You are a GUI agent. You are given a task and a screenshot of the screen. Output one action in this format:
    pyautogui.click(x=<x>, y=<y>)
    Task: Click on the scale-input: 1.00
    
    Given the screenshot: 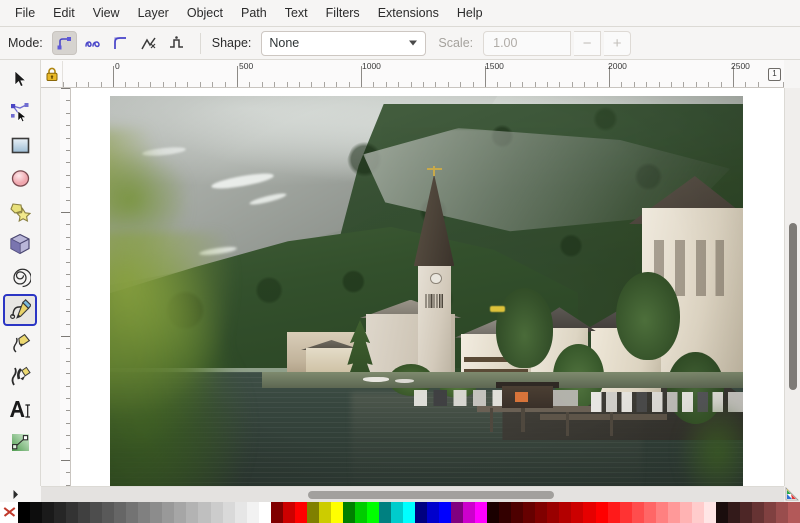 What is the action you would take?
    pyautogui.click(x=527, y=43)
    